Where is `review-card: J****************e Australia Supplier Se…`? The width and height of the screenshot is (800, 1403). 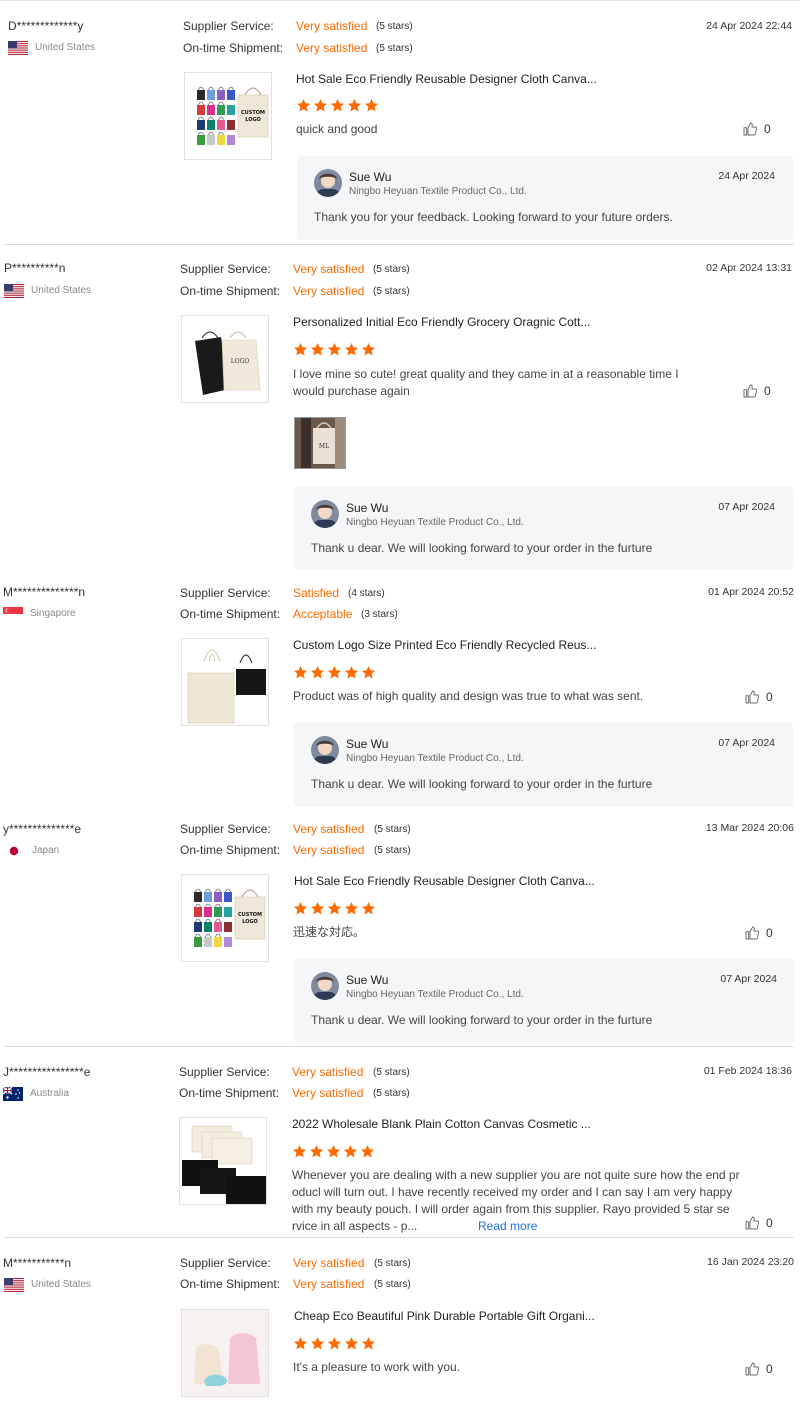 review-card: J****************e Australia Supplier Se… is located at coordinates (400, 1142).